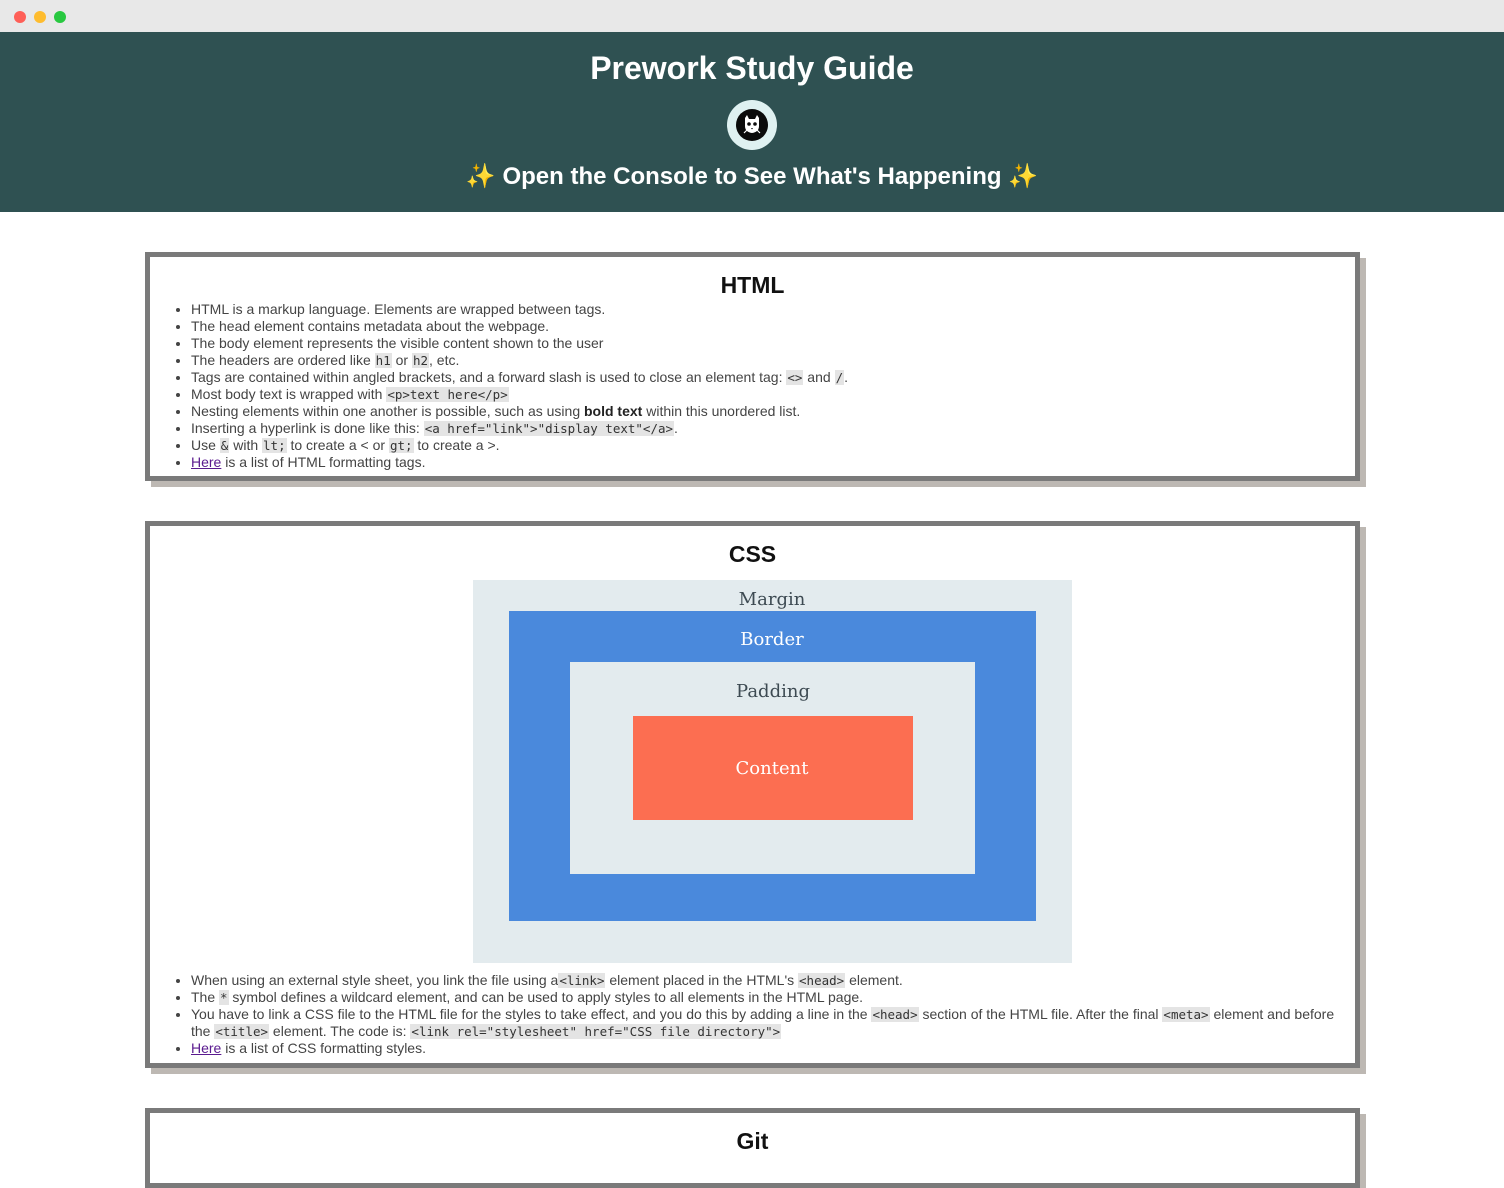 The height and width of the screenshot is (1188, 1504). I want to click on section-title: Git, so click(752, 1141).